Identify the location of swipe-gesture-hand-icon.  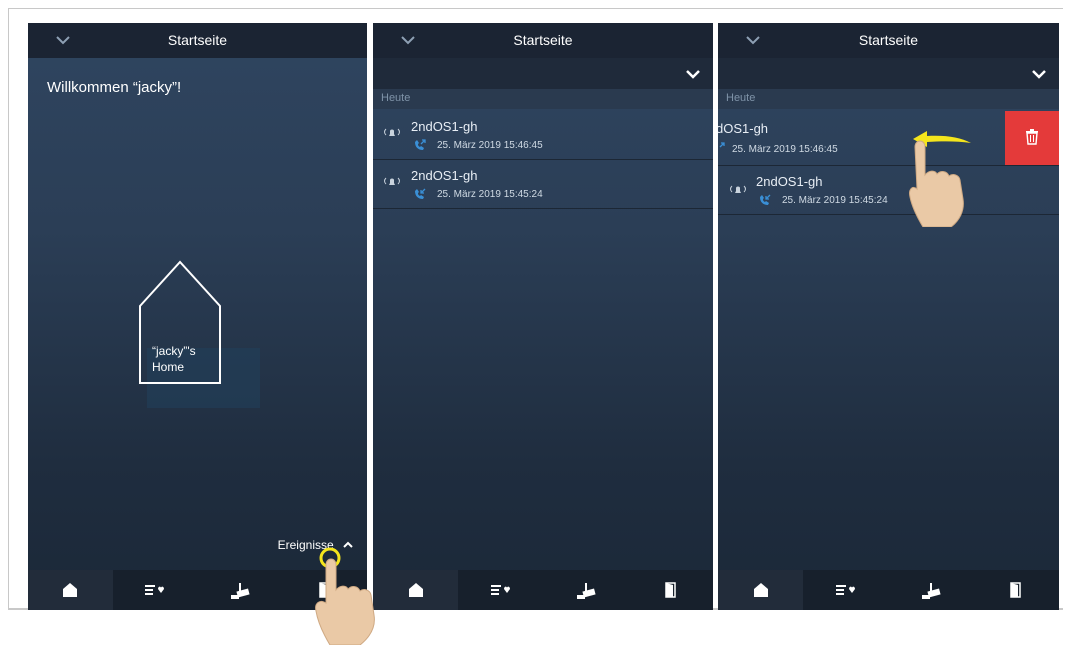
(940, 179).